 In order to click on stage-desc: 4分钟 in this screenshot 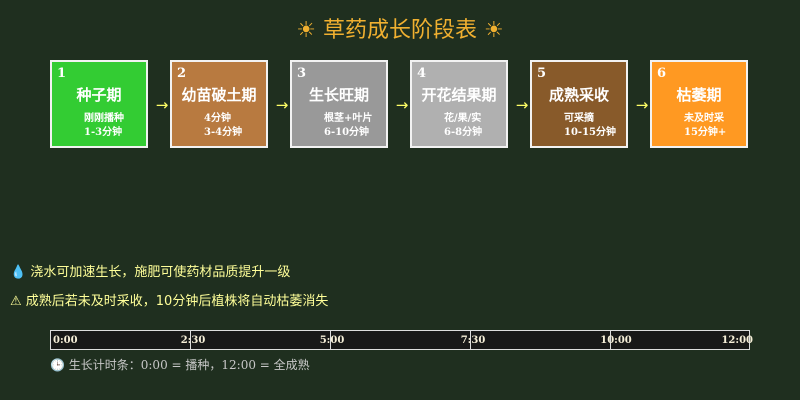, I will do `click(217, 118)`.